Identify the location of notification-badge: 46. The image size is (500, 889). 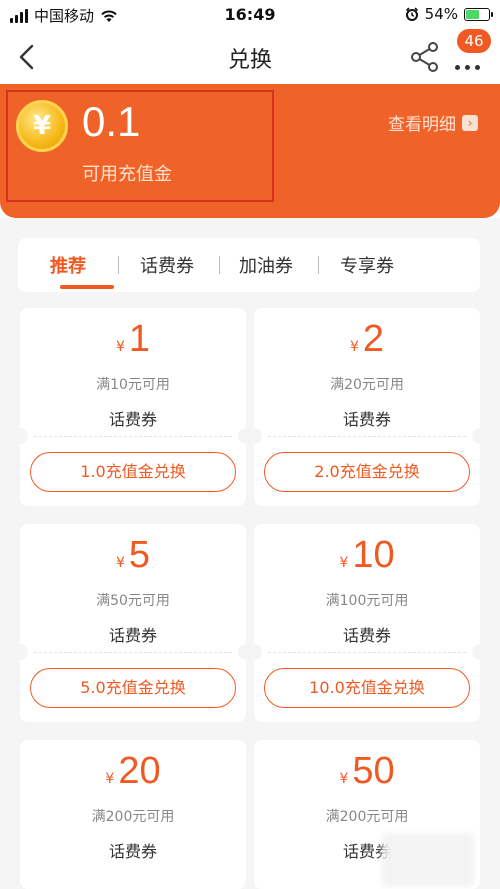
(474, 41).